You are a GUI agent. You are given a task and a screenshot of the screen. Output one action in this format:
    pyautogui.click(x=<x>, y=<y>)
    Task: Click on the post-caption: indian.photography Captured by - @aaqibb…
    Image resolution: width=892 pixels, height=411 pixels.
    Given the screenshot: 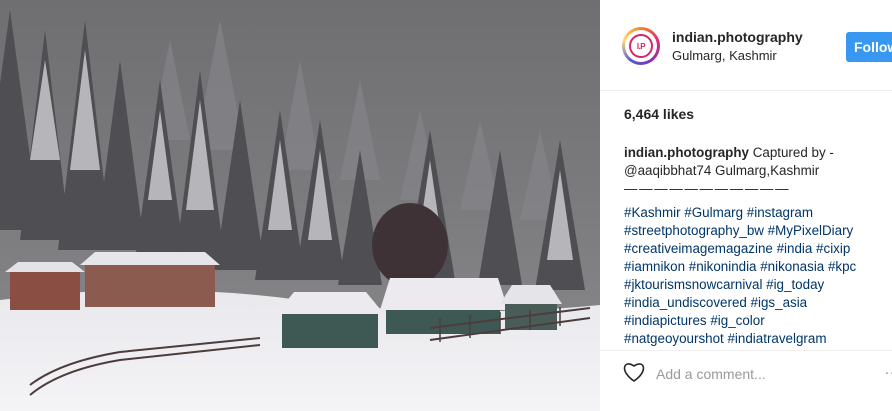 What is the action you would take?
    pyautogui.click(x=758, y=246)
    